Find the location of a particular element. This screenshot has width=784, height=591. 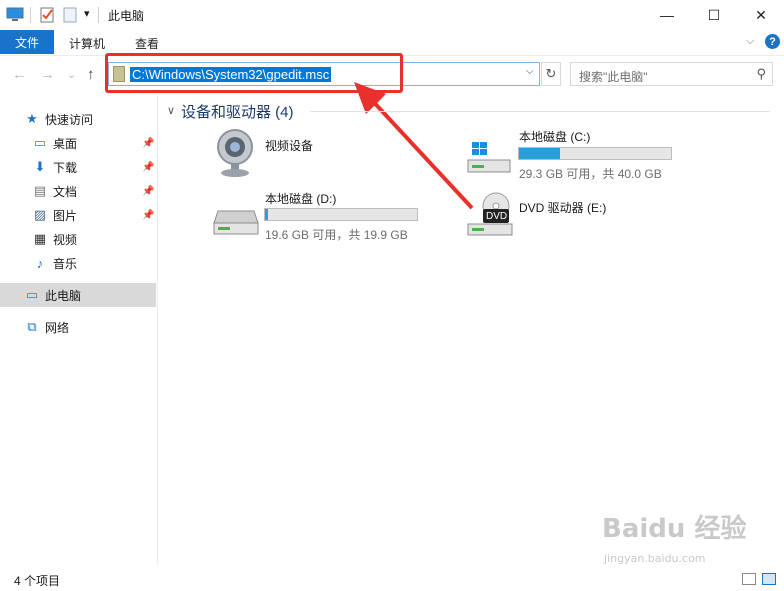

document-icon: ▤ is located at coordinates (40, 190).